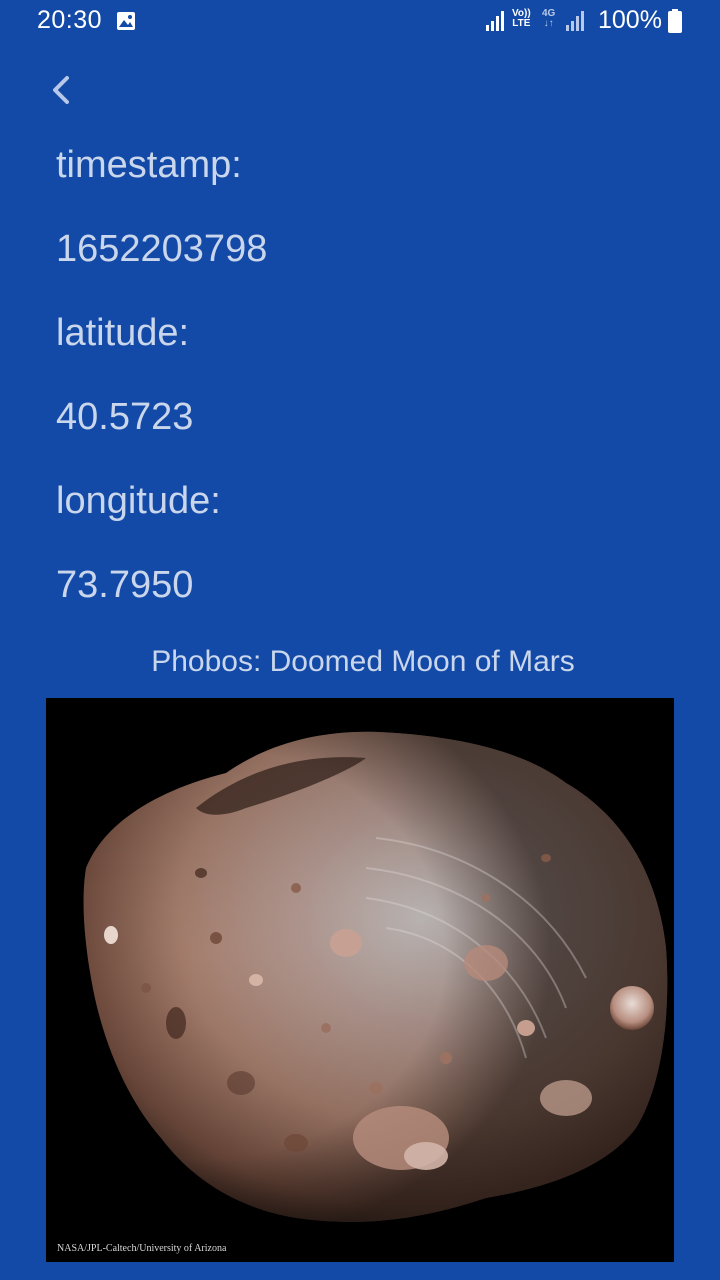 Image resolution: width=720 pixels, height=1280 pixels. Describe the element at coordinates (495, 21) in the screenshot. I see `signal-strength-icon` at that location.